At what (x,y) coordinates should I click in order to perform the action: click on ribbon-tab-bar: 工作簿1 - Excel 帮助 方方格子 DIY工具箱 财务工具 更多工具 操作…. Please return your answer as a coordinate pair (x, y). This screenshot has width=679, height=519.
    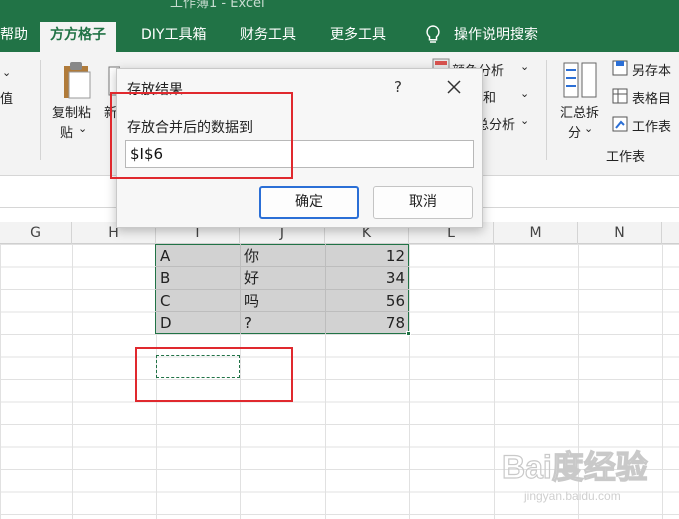
    Looking at the image, I should click on (339, 26).